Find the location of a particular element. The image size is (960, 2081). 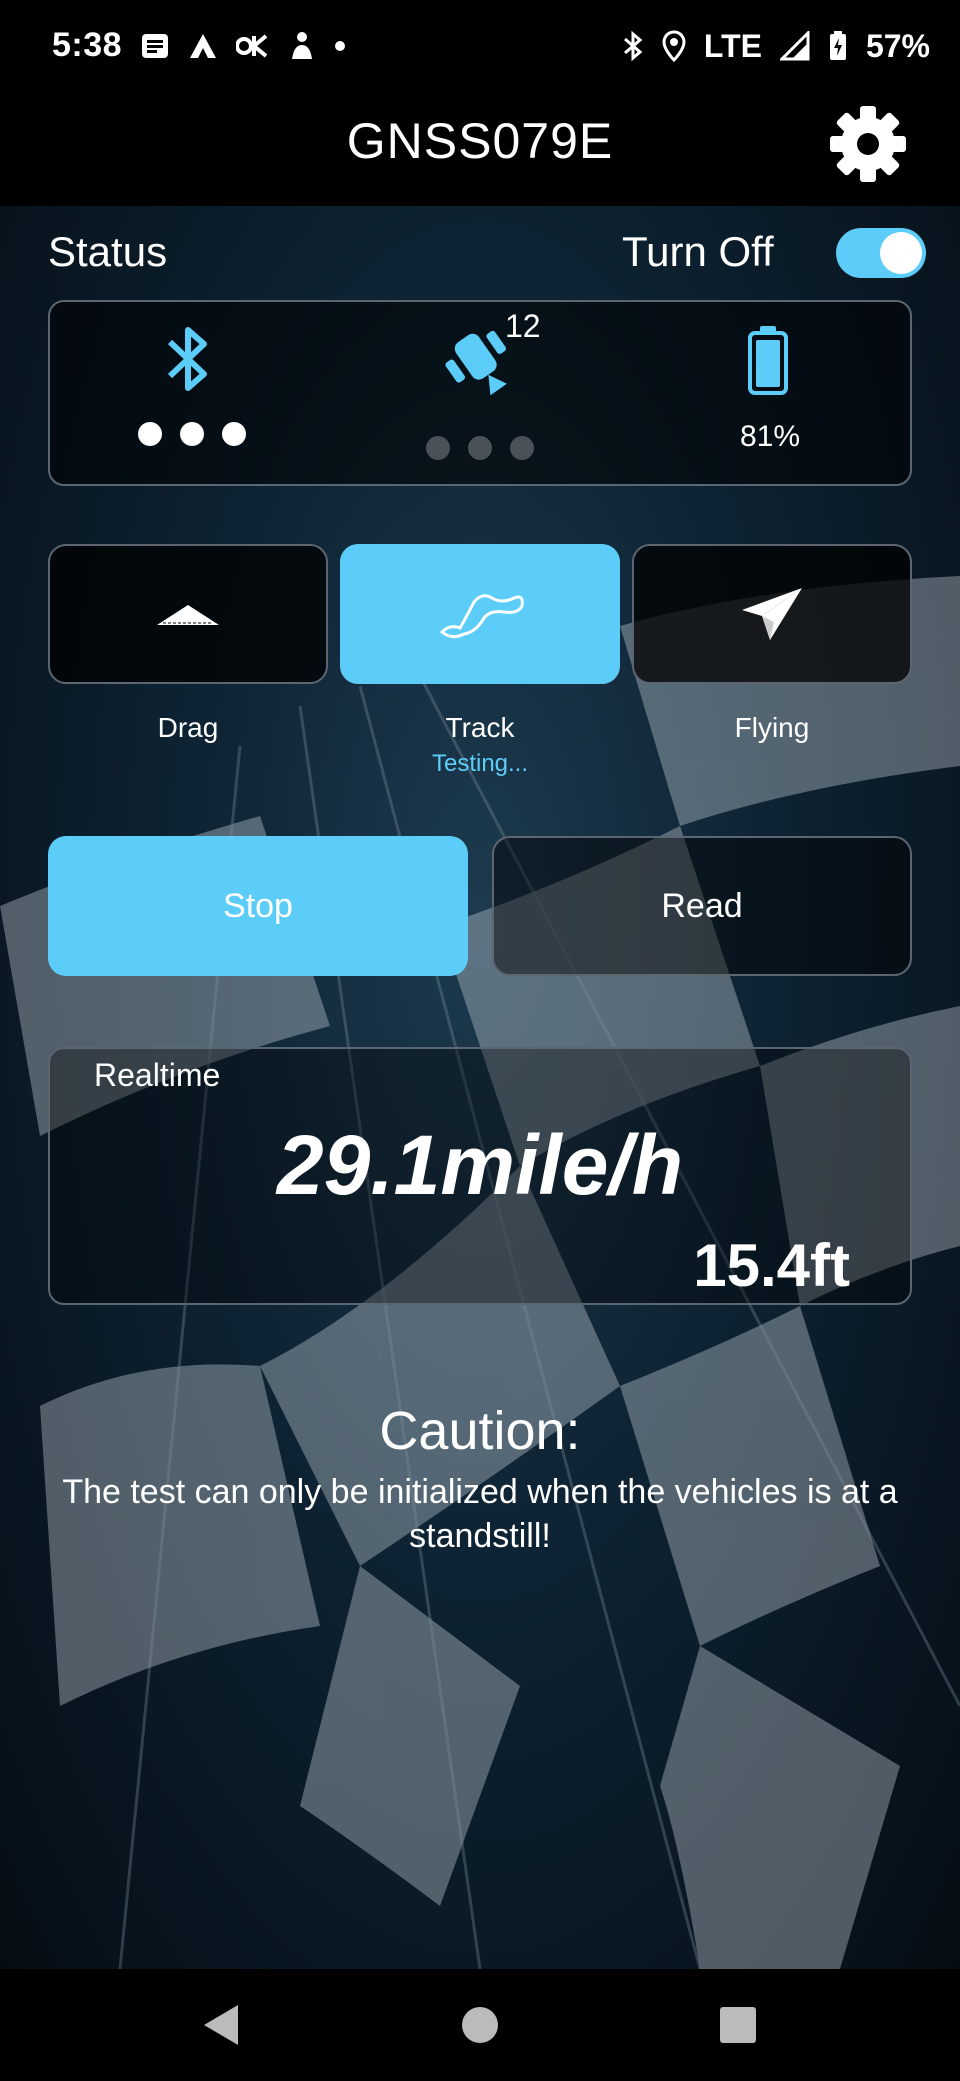

nav-home-button is located at coordinates (480, 2025).